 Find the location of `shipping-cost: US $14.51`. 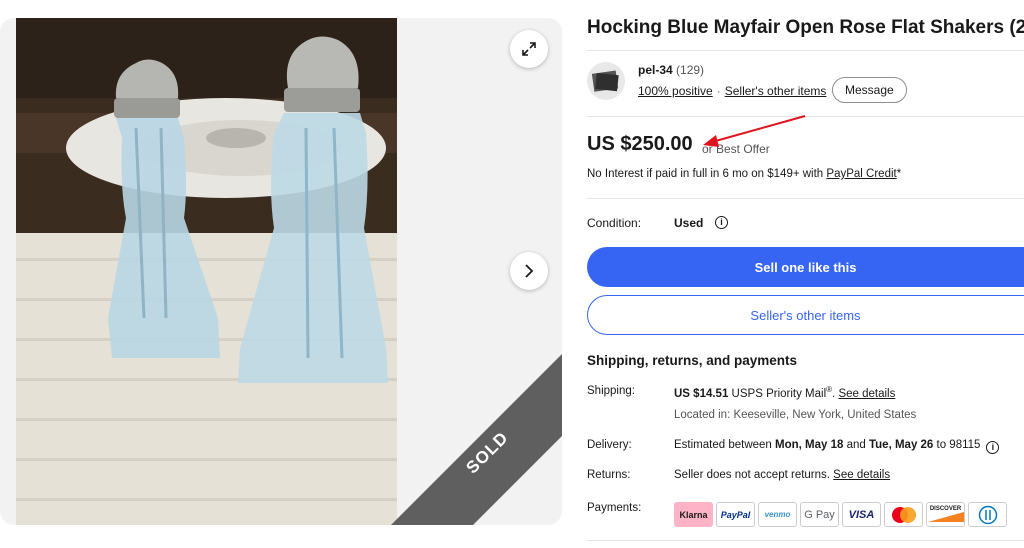

shipping-cost: US $14.51 is located at coordinates (701, 393).